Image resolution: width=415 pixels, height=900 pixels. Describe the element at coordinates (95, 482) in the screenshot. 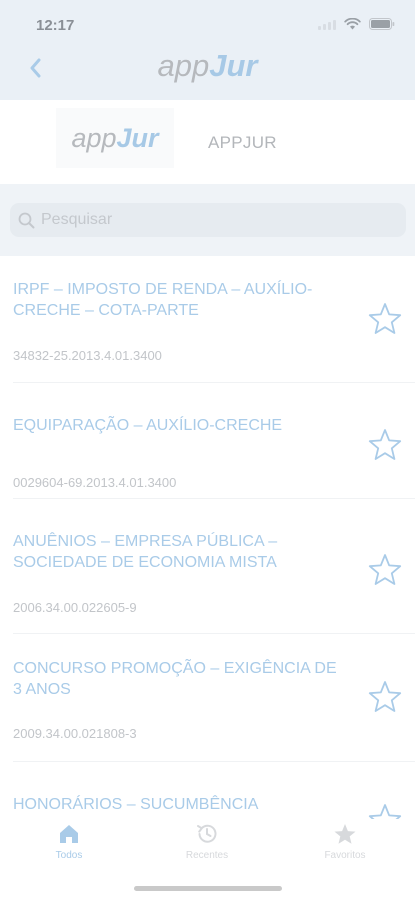

I see `item-number: 0029604-69.2013.4.01.3400` at that location.